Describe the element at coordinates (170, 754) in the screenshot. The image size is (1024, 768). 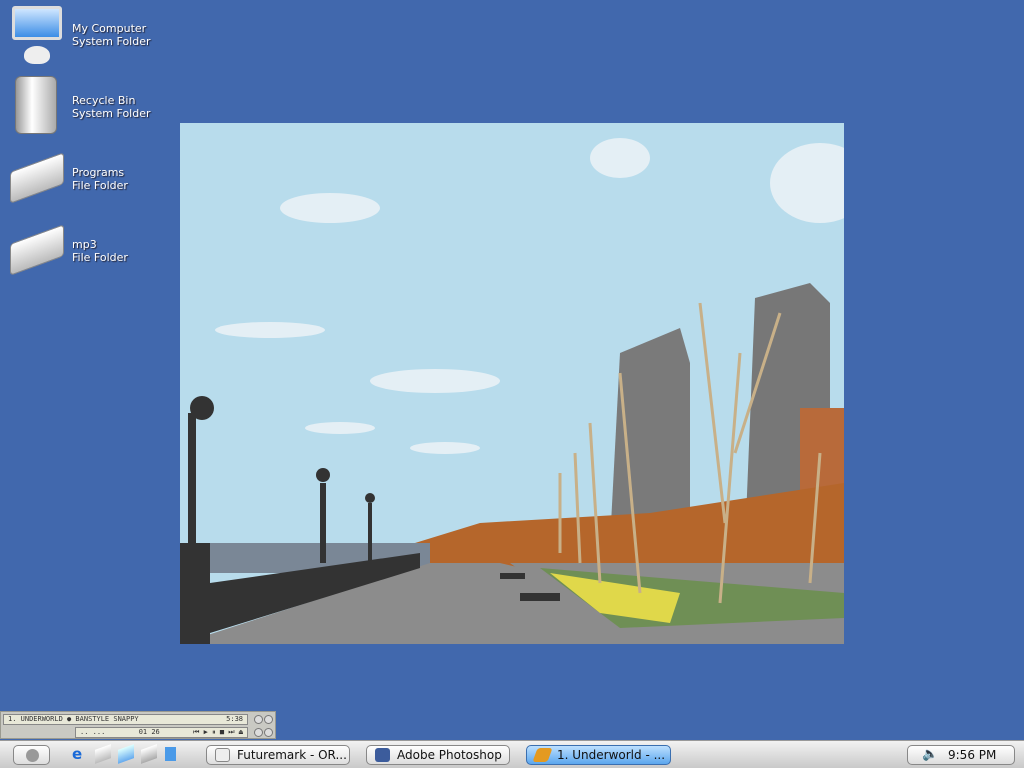
I see `show-desktop-icon` at that location.